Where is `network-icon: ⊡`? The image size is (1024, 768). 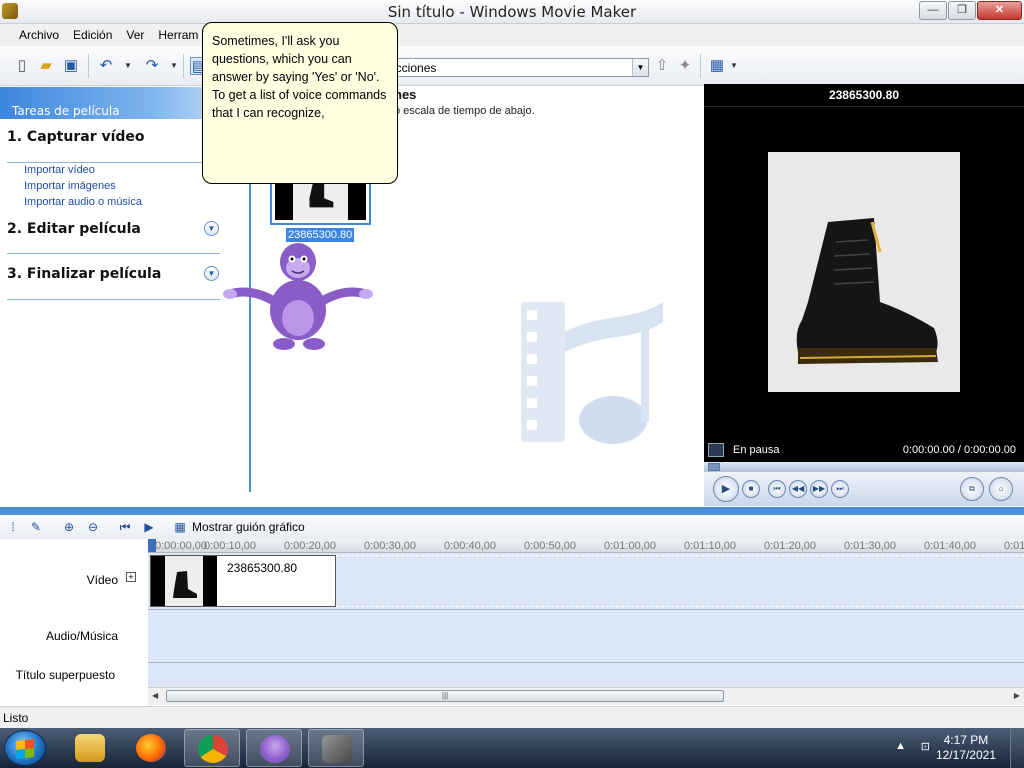 network-icon: ⊡ is located at coordinates (925, 746).